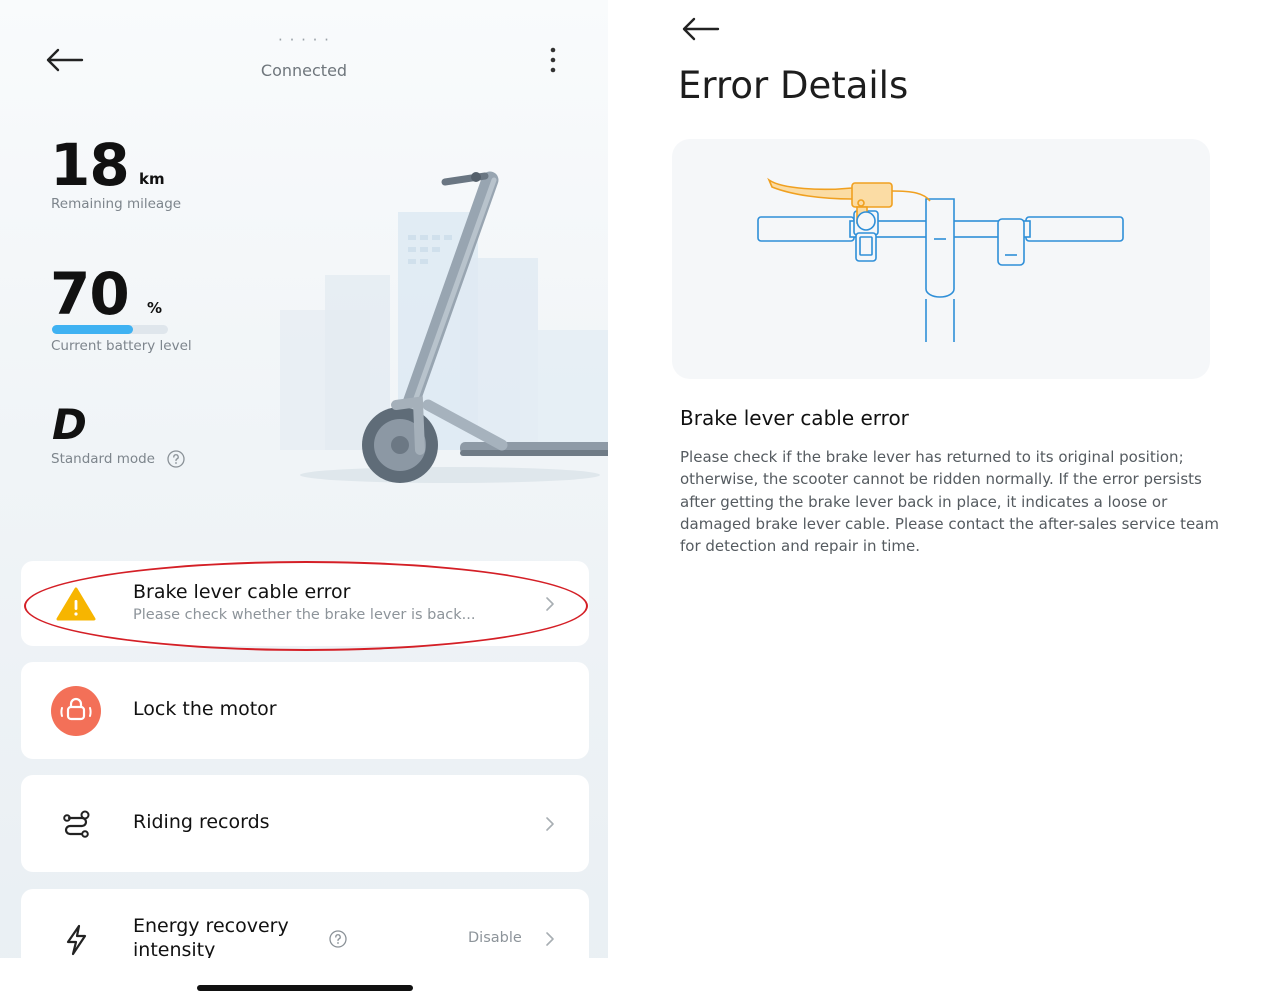 This screenshot has width=1263, height=1008. What do you see at coordinates (76, 604) in the screenshot?
I see `warning-icon` at bounding box center [76, 604].